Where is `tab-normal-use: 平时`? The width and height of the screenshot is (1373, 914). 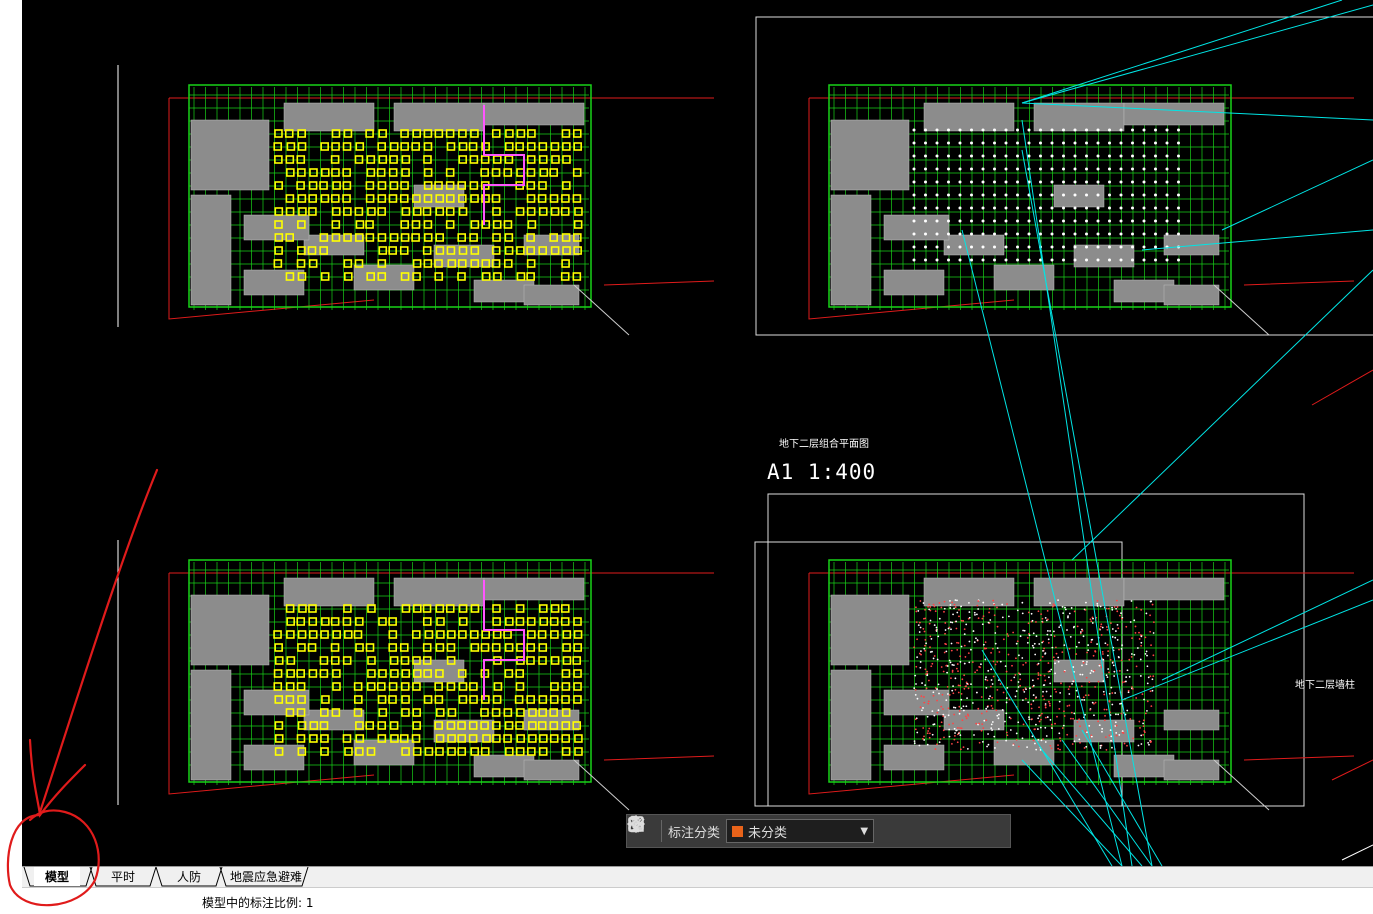
tab-normal-use: 平时 is located at coordinates (123, 876).